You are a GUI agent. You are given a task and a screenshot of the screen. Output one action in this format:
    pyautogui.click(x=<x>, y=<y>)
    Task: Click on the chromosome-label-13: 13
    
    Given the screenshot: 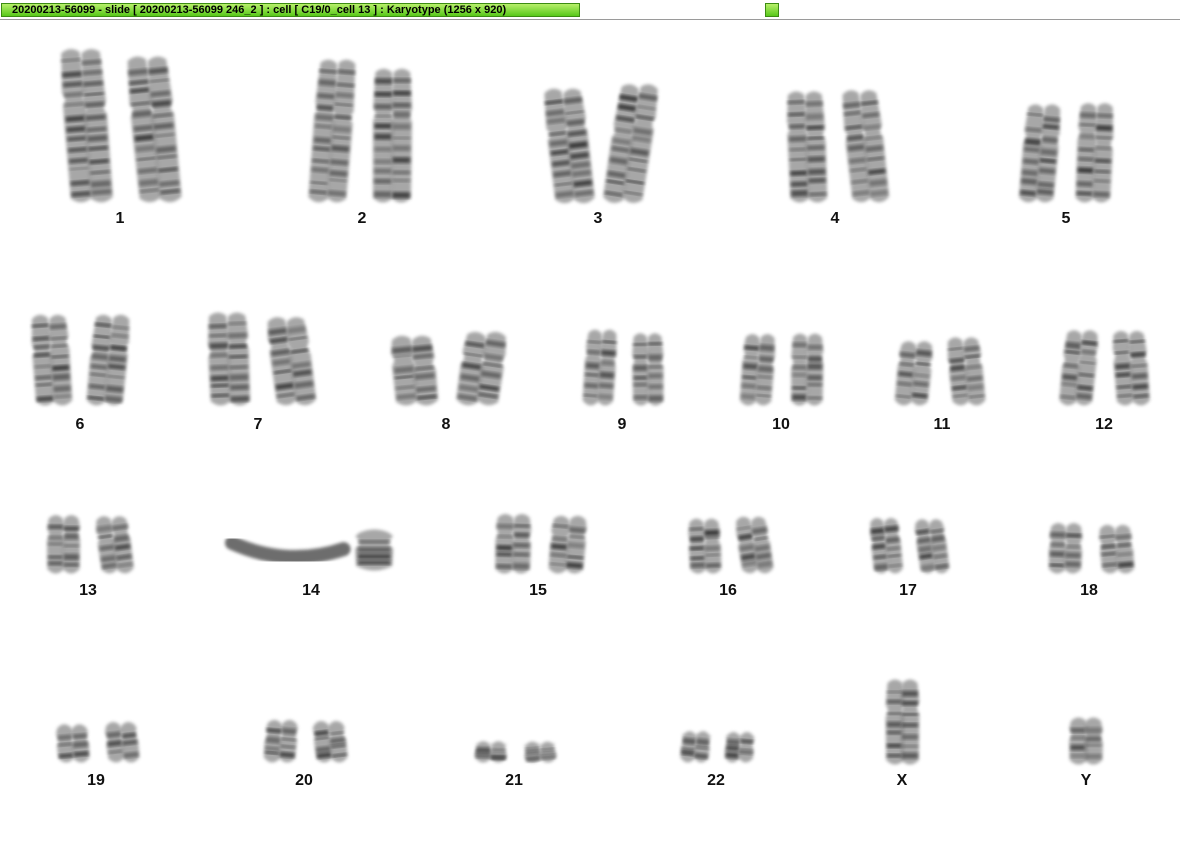 What is the action you would take?
    pyautogui.click(x=88, y=590)
    